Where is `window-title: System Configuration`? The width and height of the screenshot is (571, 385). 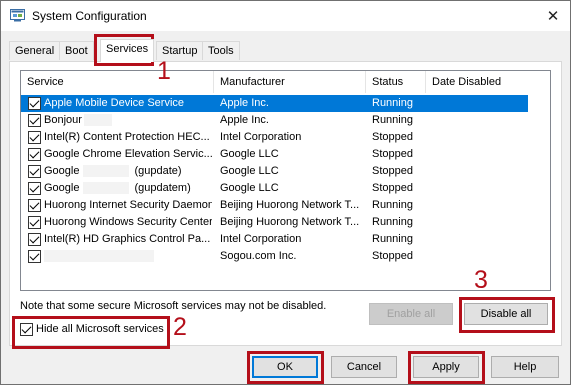 window-title: System Configuration is located at coordinates (89, 16).